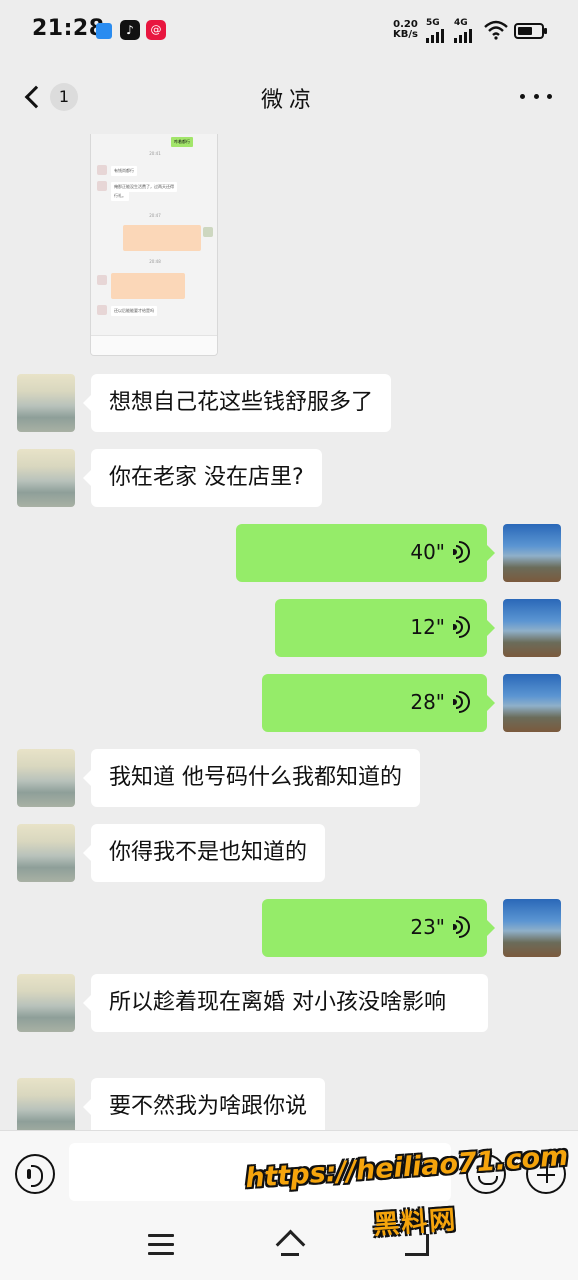  Describe the element at coordinates (415, 1223) in the screenshot. I see `watermark-name: 黑料网` at that location.